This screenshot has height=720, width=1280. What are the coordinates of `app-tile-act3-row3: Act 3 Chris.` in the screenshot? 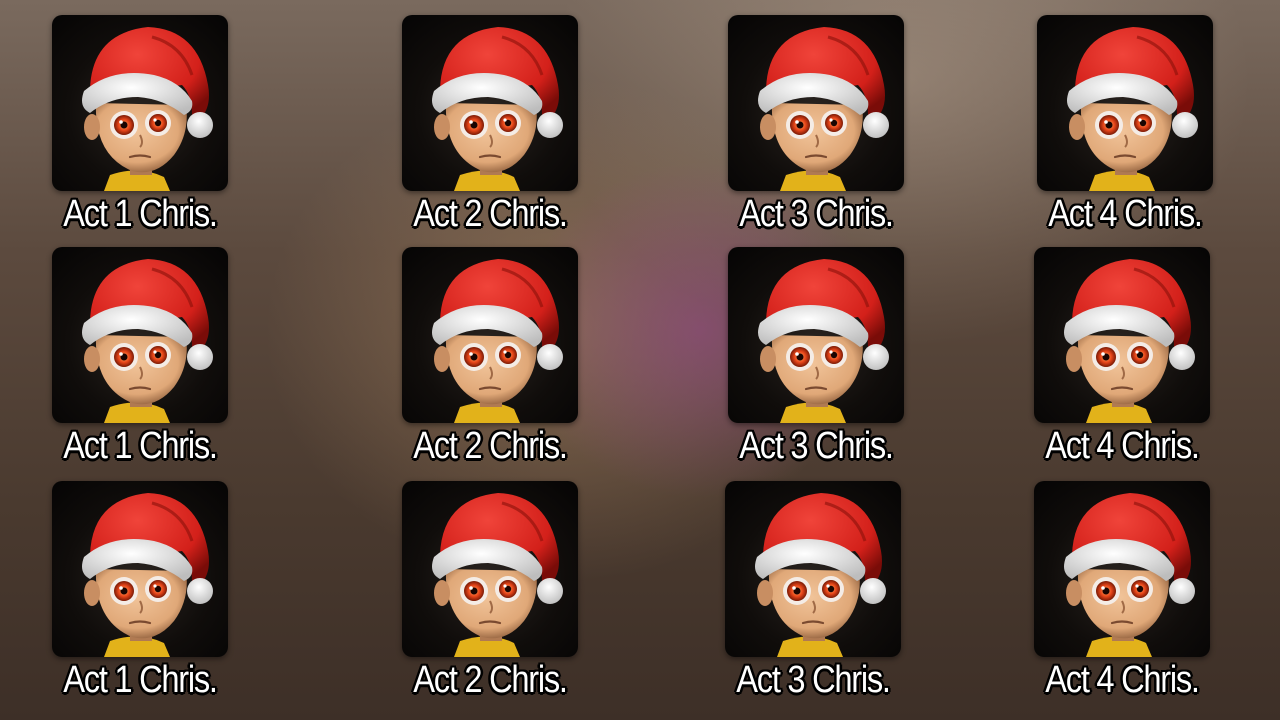 It's located at (813, 599).